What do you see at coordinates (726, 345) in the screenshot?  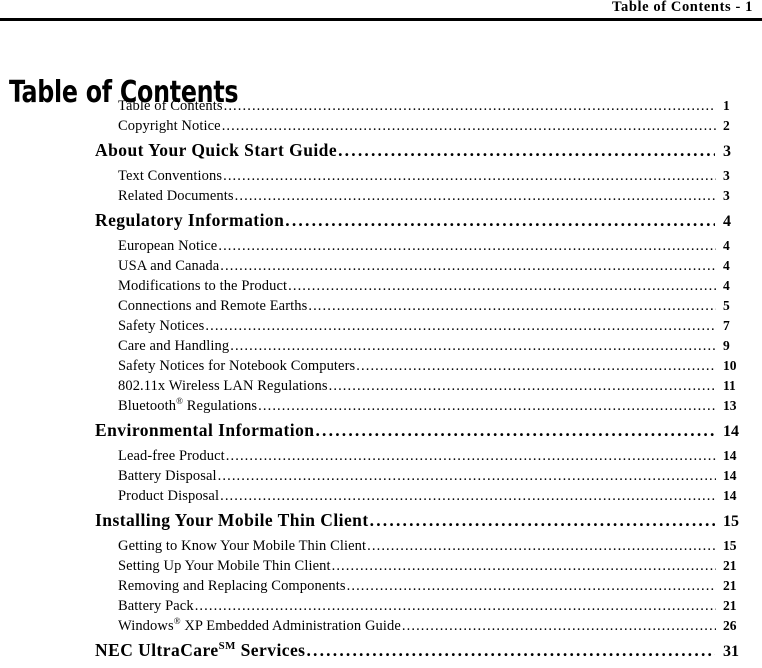 I see `toc-page-number: 9` at bounding box center [726, 345].